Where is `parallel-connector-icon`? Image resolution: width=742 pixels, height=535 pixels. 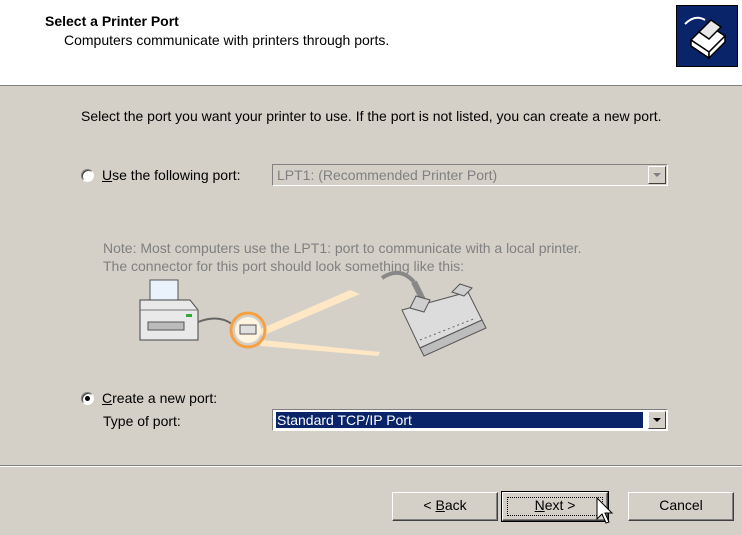 parallel-connector-icon is located at coordinates (433, 313).